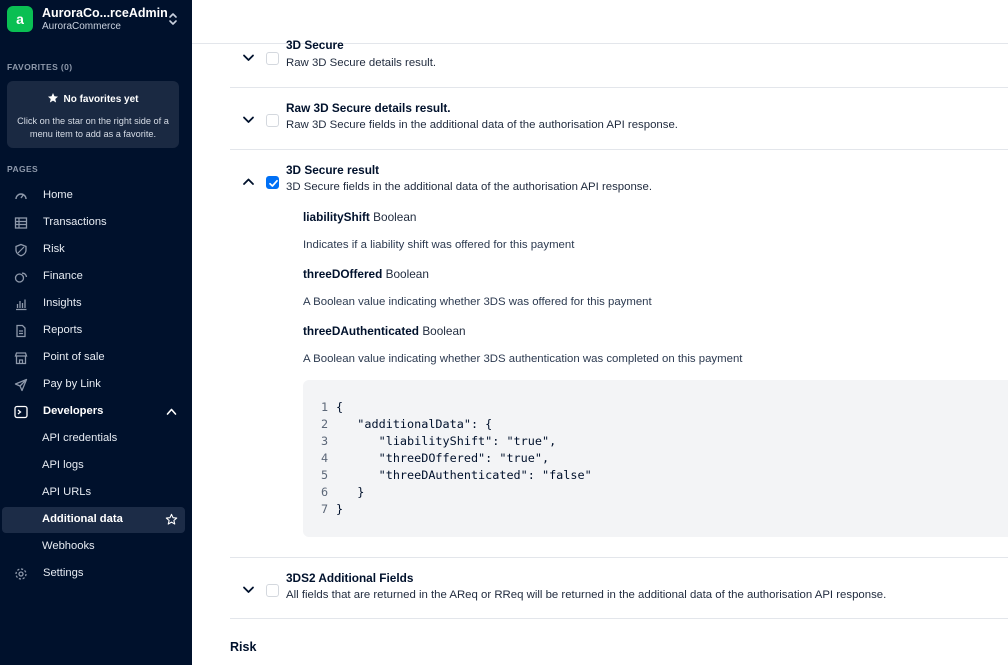 Image resolution: width=1008 pixels, height=665 pixels. Describe the element at coordinates (340, 407) in the screenshot. I see `code-text: {` at that location.